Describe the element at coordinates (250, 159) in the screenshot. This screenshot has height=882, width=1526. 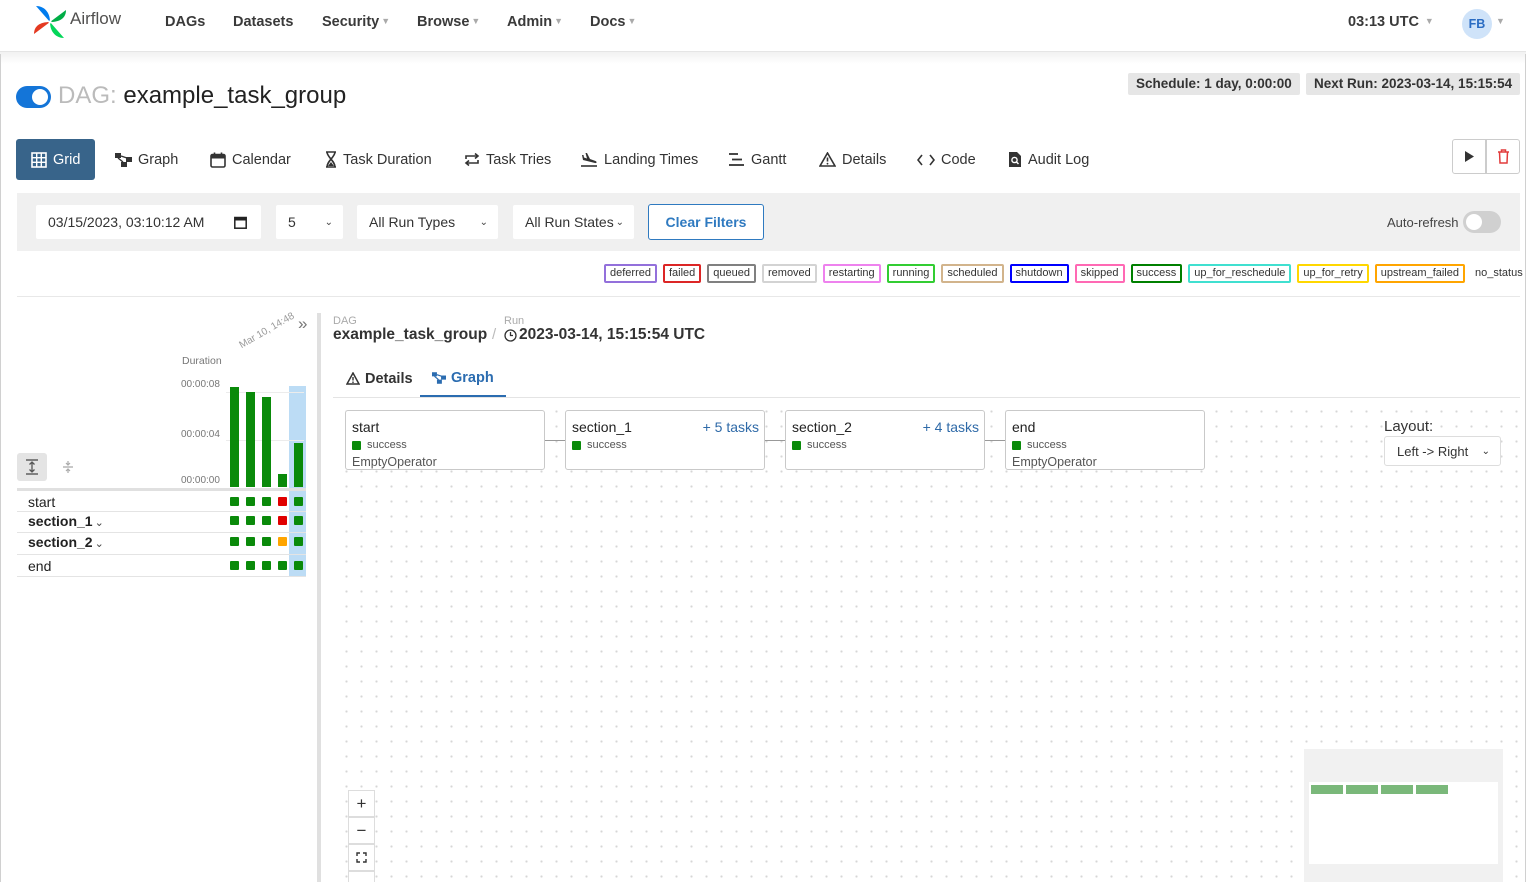
I see `tab-calendar: Calendar` at that location.